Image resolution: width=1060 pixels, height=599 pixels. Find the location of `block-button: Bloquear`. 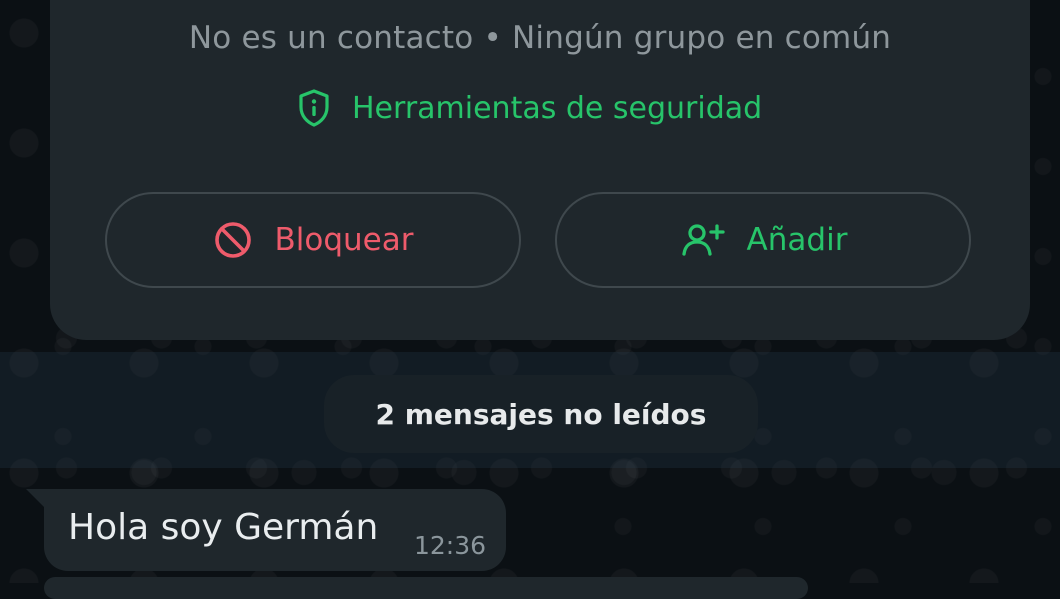

block-button: Bloquear is located at coordinates (313, 240).